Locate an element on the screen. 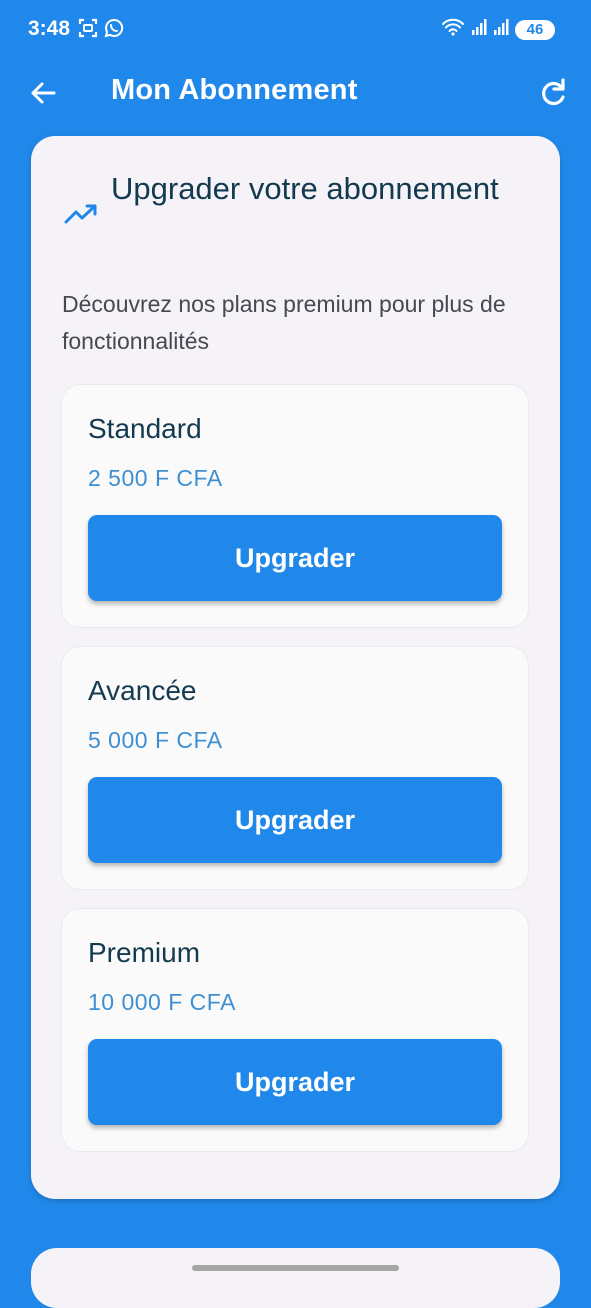  battery-icon: 46 is located at coordinates (535, 29).